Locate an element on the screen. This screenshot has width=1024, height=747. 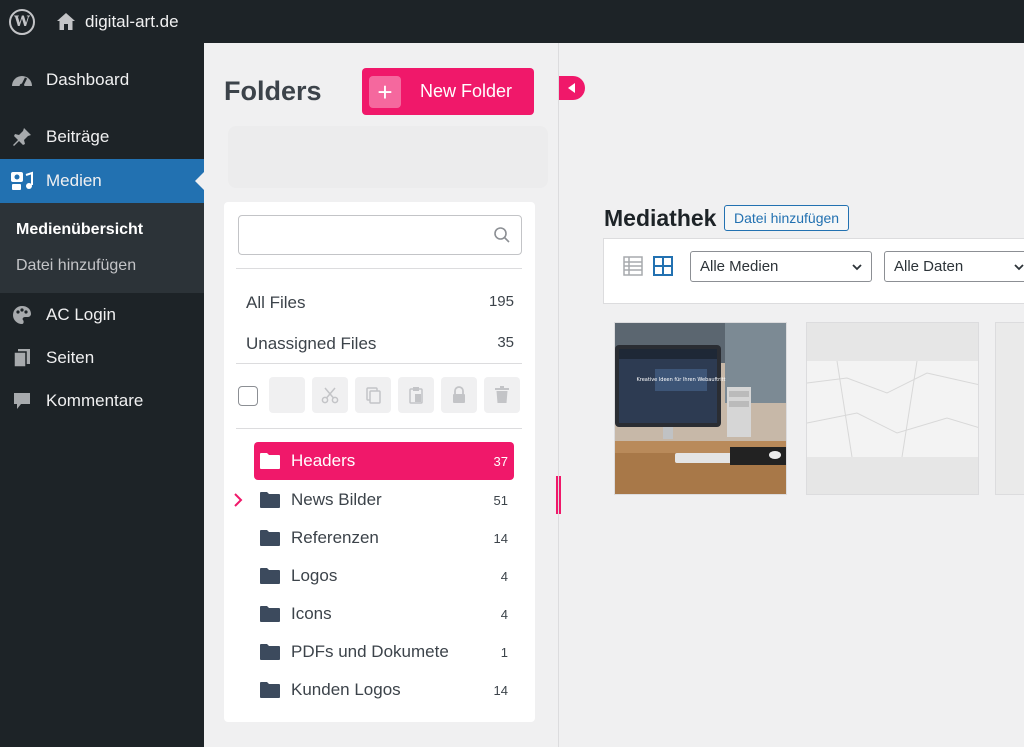
media-icon is located at coordinates (22, 181).